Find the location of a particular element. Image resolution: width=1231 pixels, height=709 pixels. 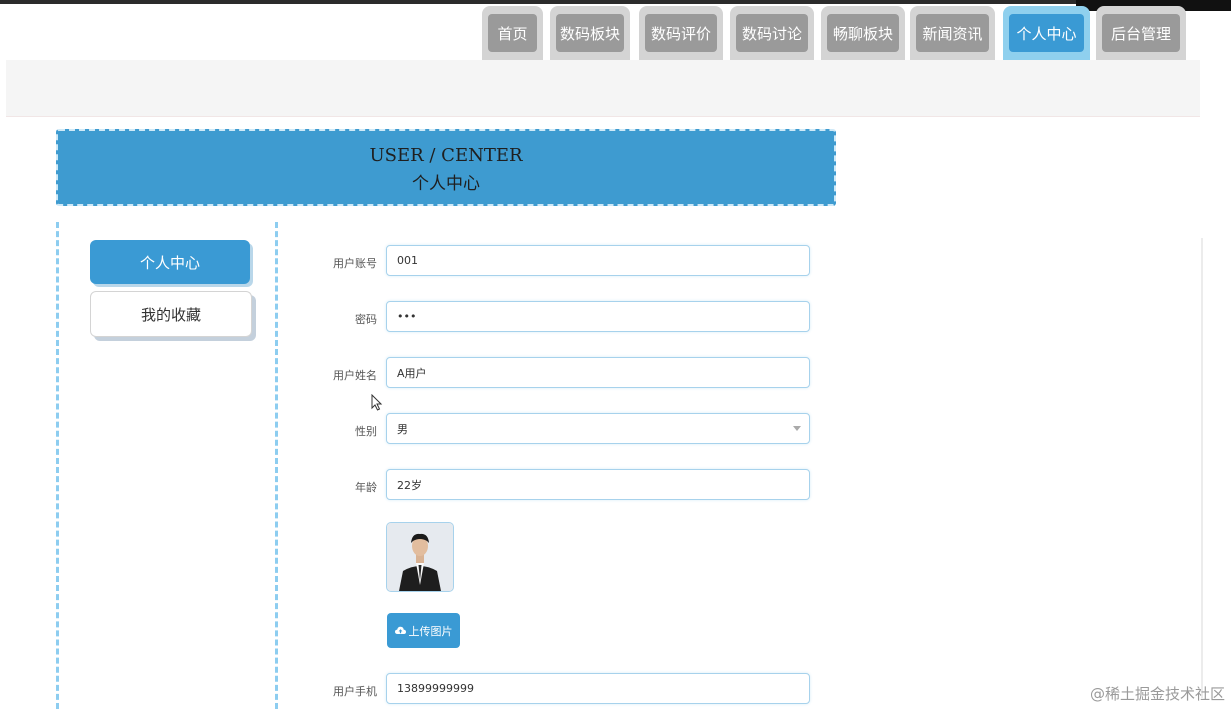

tab-digital-section: 数码板块 is located at coordinates (590, 33).